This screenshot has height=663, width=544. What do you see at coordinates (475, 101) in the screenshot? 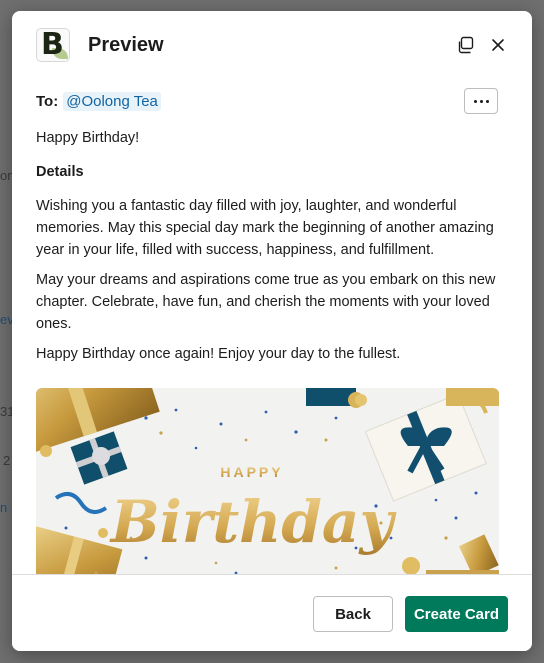
I see `more-horizontal-icon` at bounding box center [475, 101].